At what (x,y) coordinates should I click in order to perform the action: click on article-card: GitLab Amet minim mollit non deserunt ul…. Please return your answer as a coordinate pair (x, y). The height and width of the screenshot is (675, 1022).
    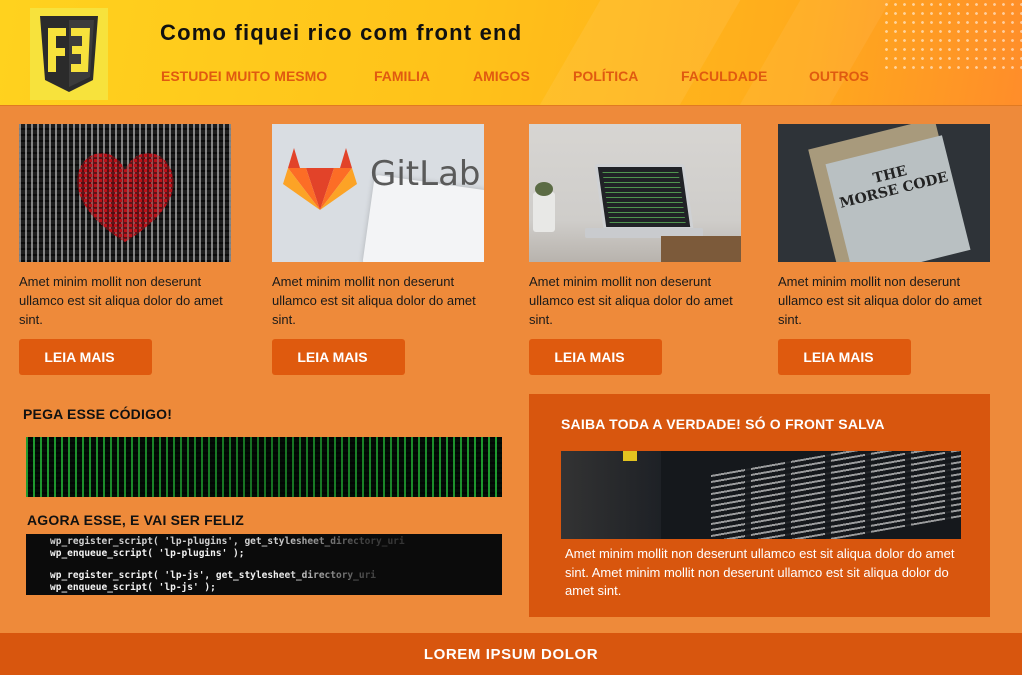
    Looking at the image, I should click on (379, 249).